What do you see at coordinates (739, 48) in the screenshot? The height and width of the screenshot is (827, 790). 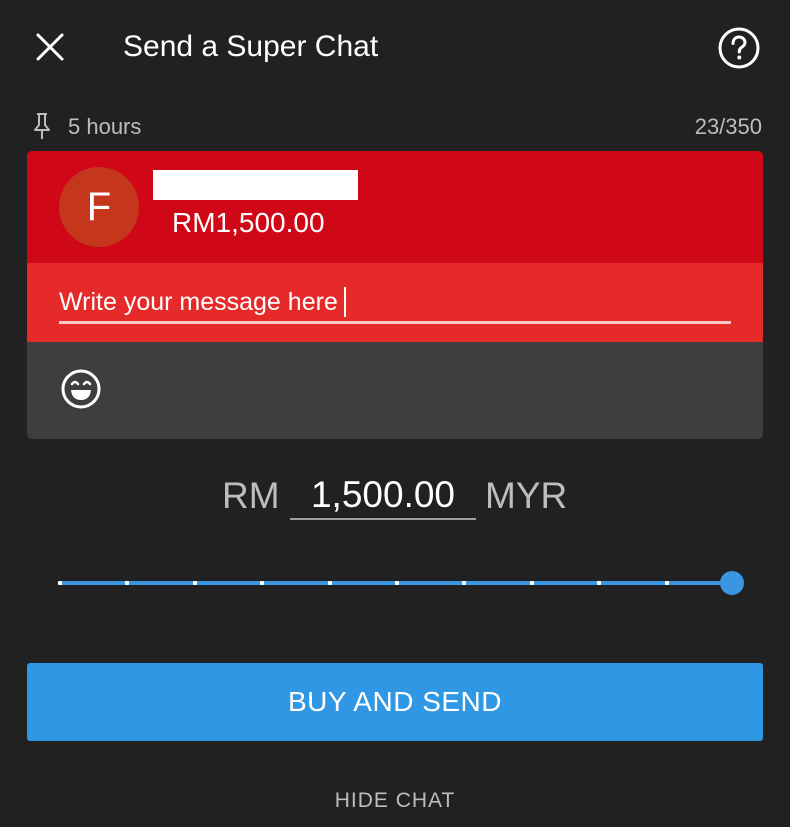 I see `help-circle-icon` at bounding box center [739, 48].